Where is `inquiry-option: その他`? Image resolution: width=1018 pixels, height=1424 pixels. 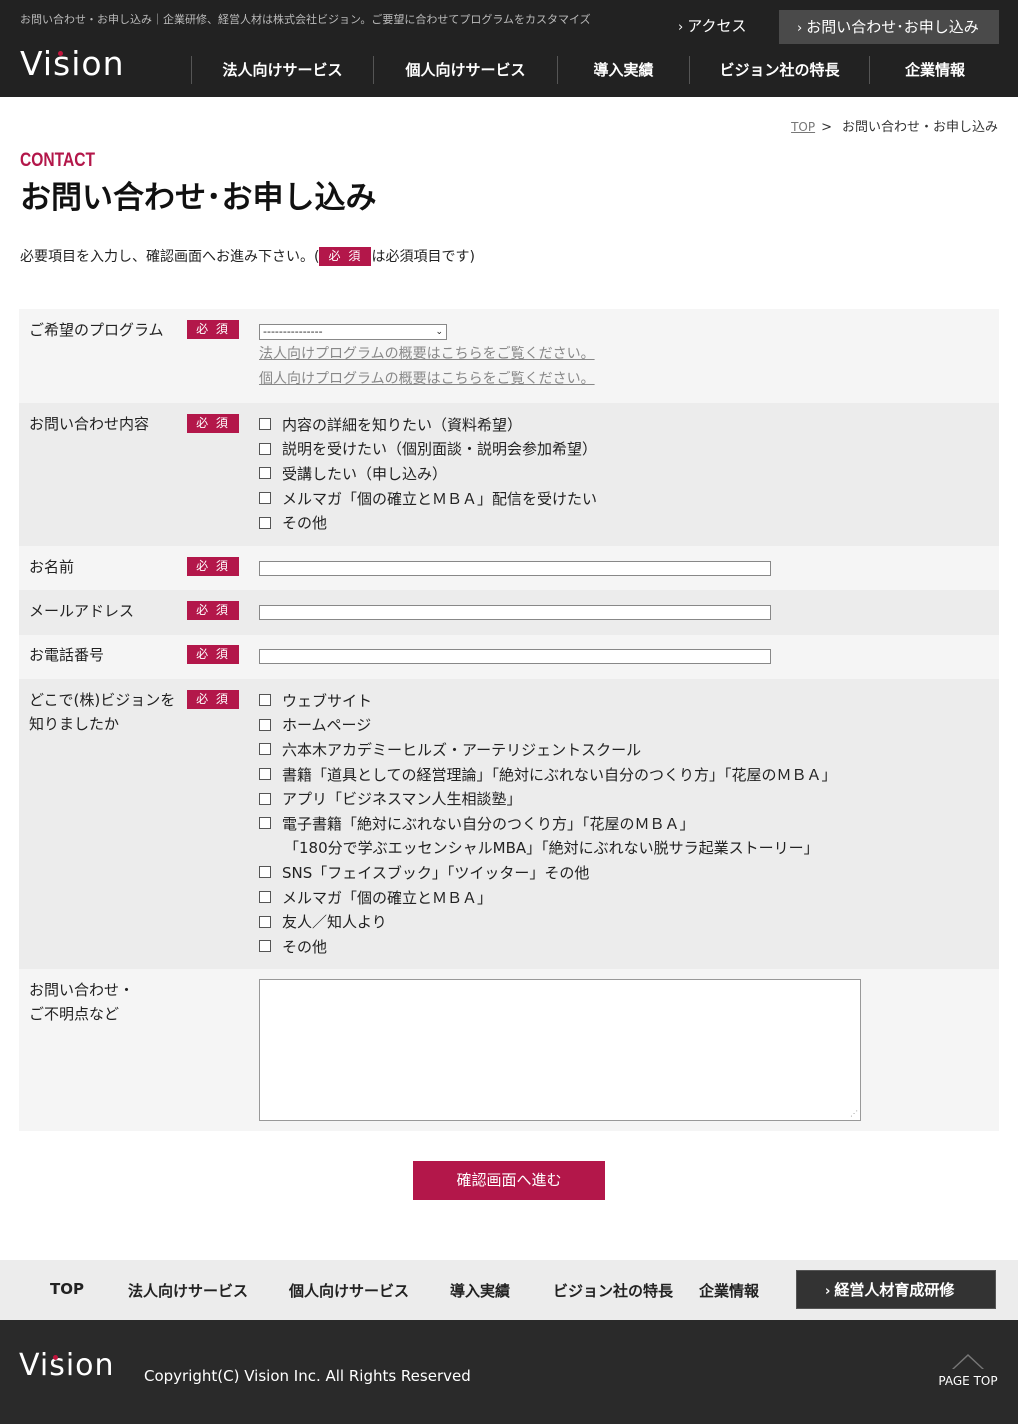 inquiry-option: その他 is located at coordinates (428, 522).